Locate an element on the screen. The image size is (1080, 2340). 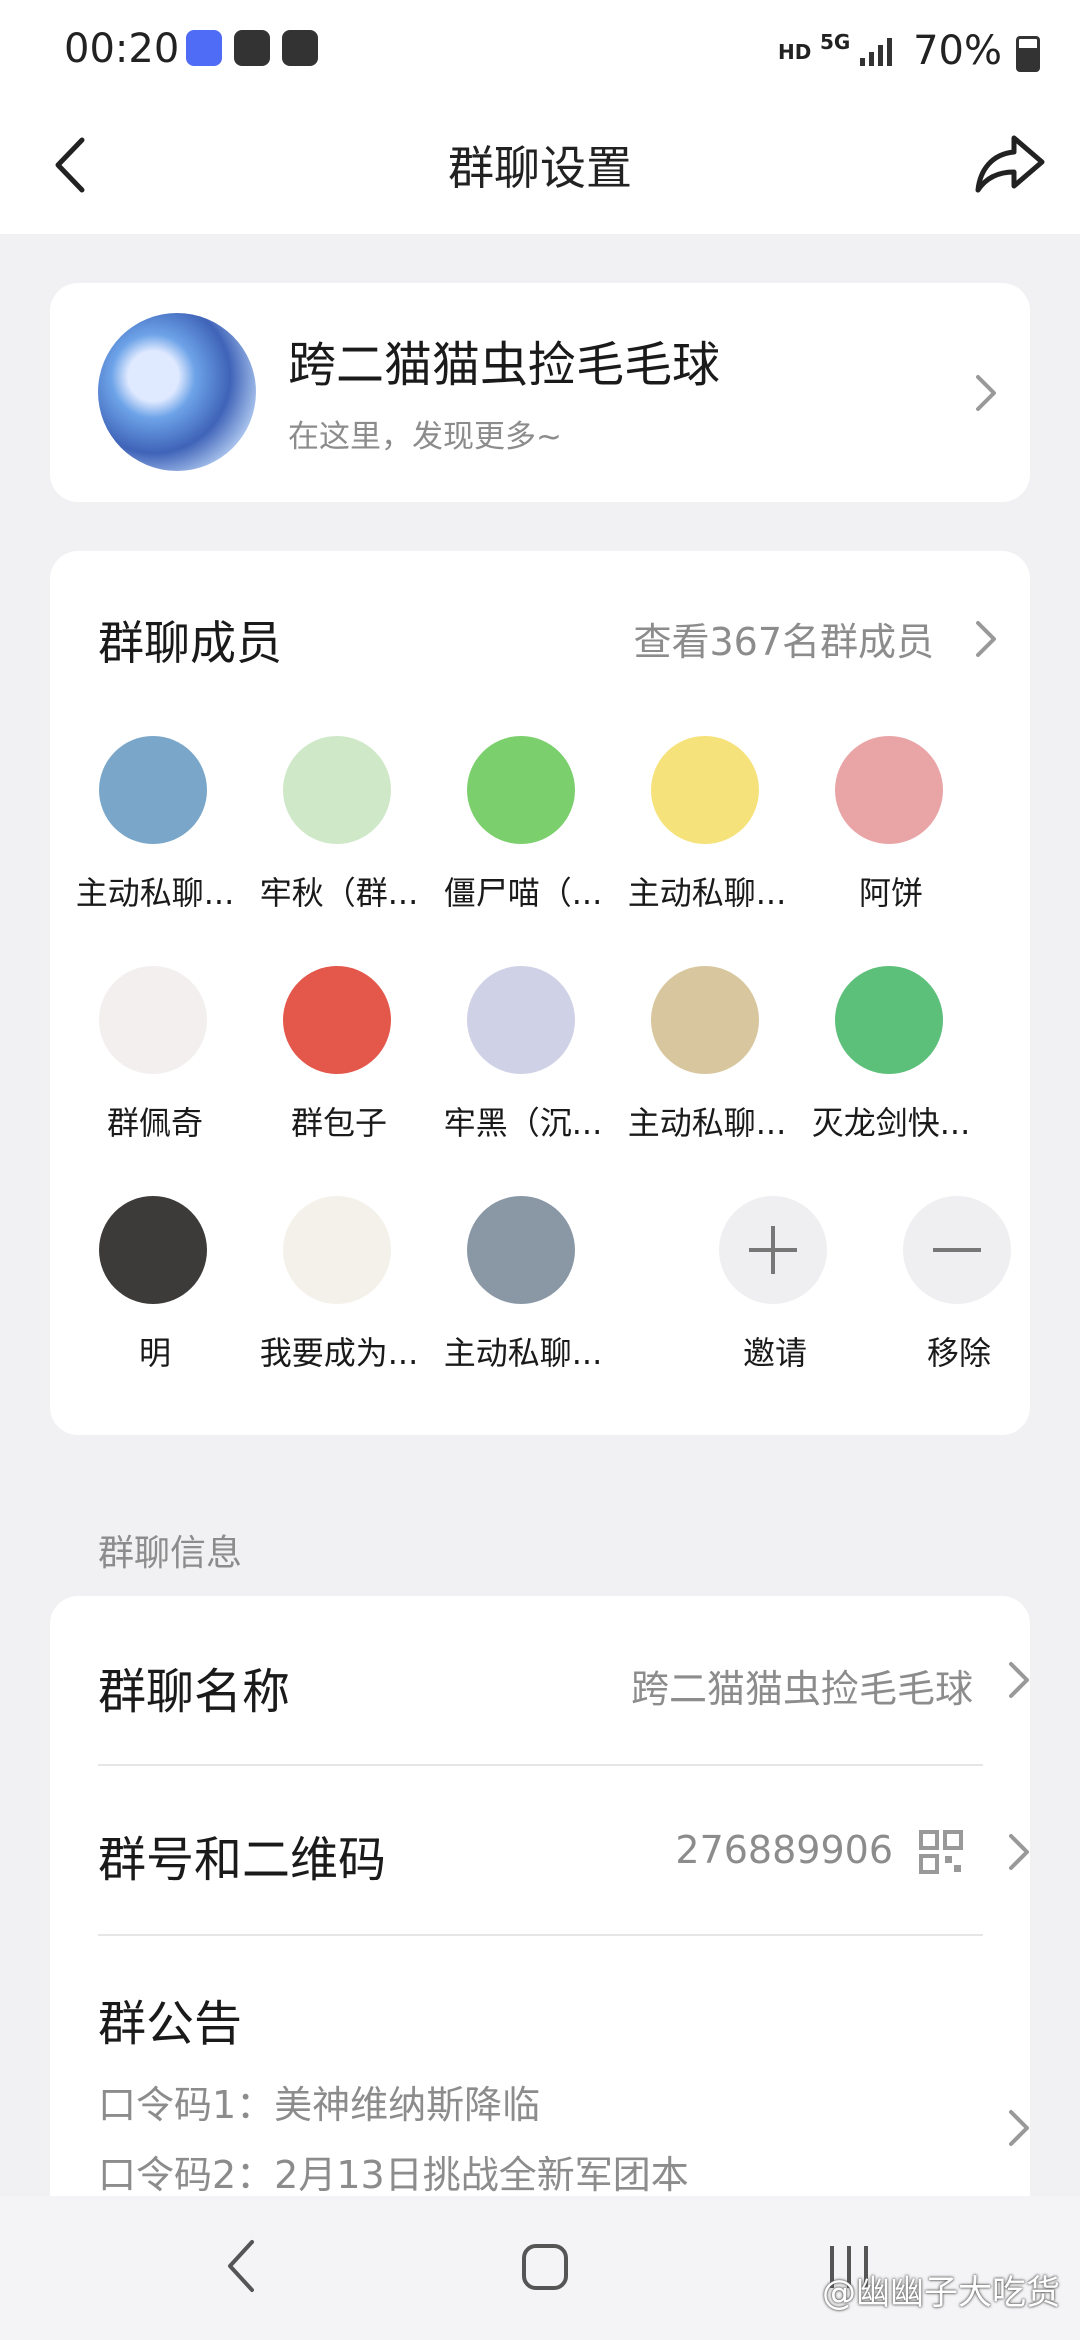
remove-member-button: 移除 is located at coordinates (959, 1296).